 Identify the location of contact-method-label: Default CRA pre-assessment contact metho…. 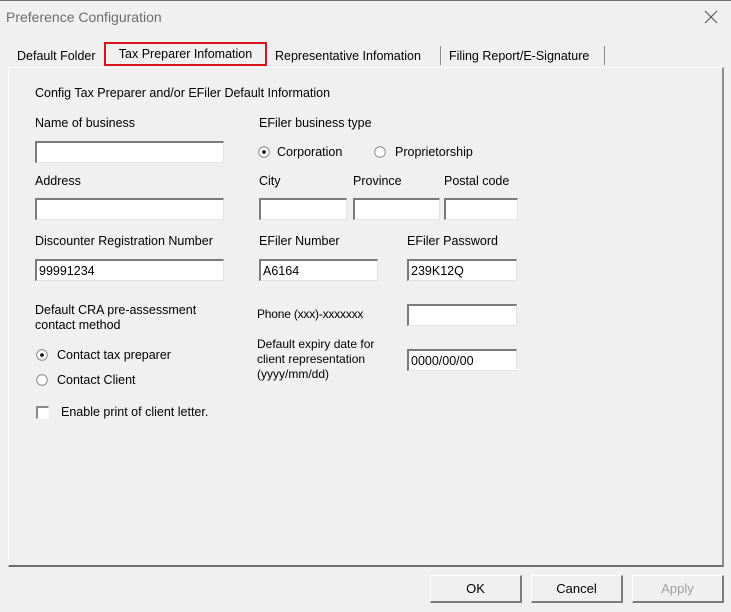
(116, 317).